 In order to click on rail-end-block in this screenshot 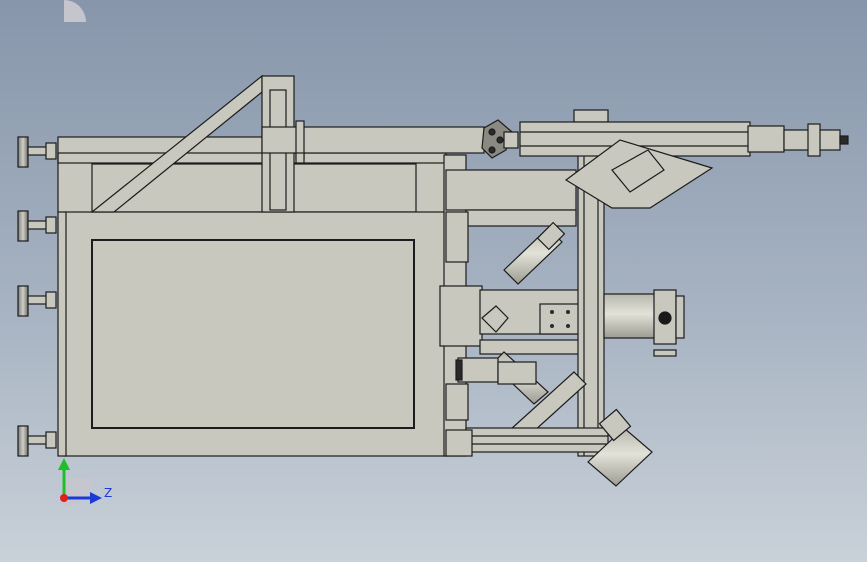, I will do `click(766, 139)`.